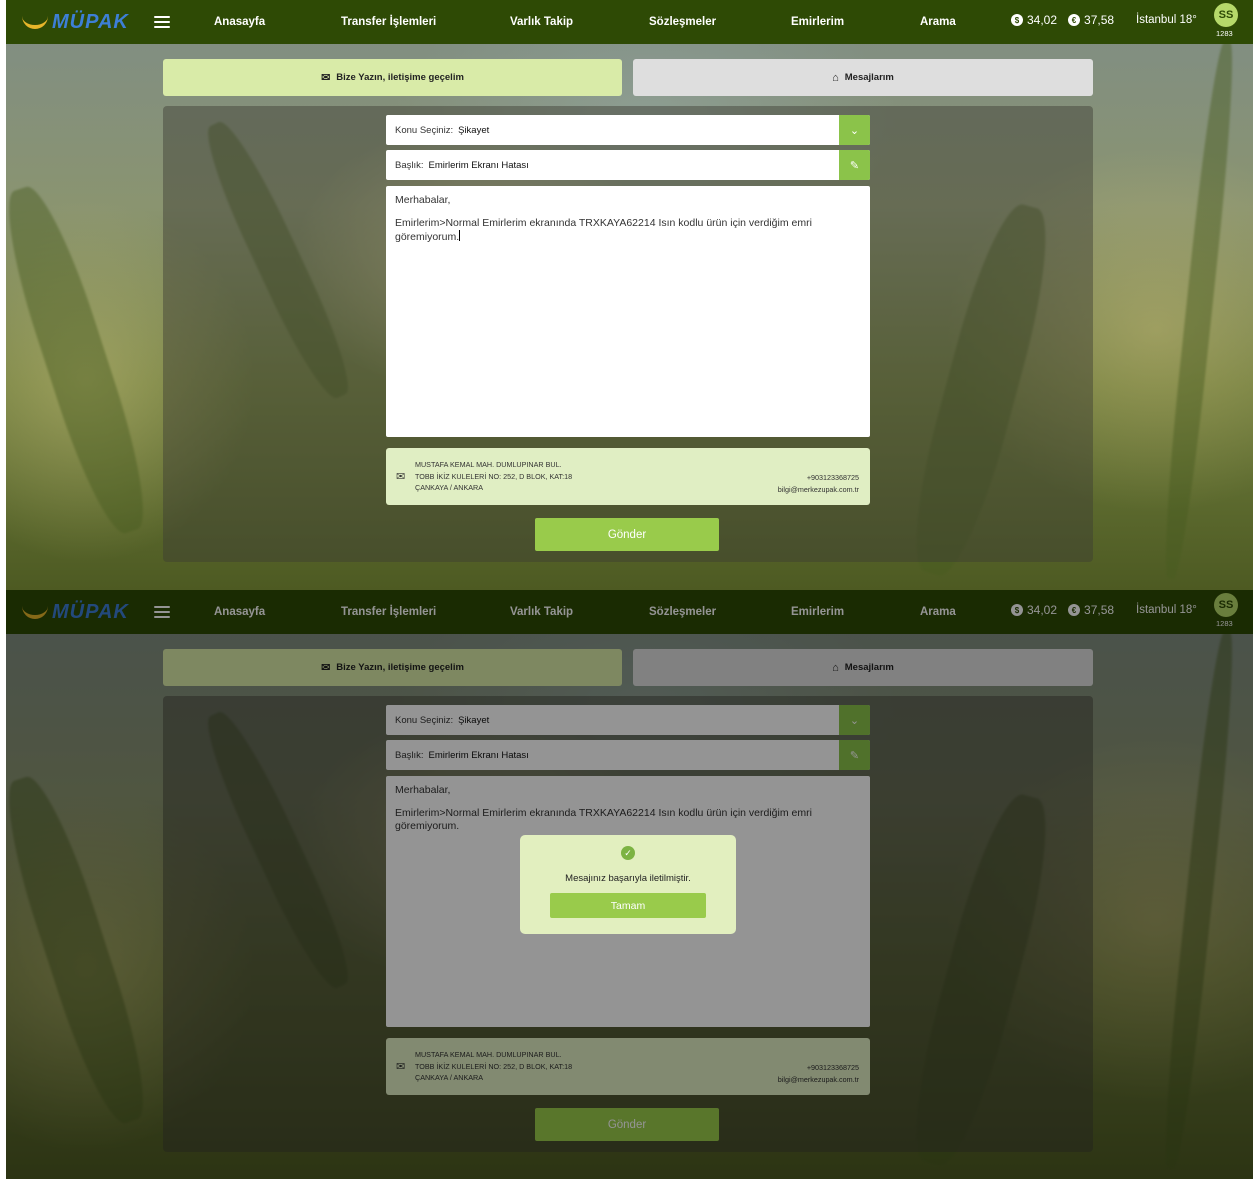 The width and height of the screenshot is (1258, 1179). What do you see at coordinates (1226, 15) in the screenshot?
I see `avatar: SS` at bounding box center [1226, 15].